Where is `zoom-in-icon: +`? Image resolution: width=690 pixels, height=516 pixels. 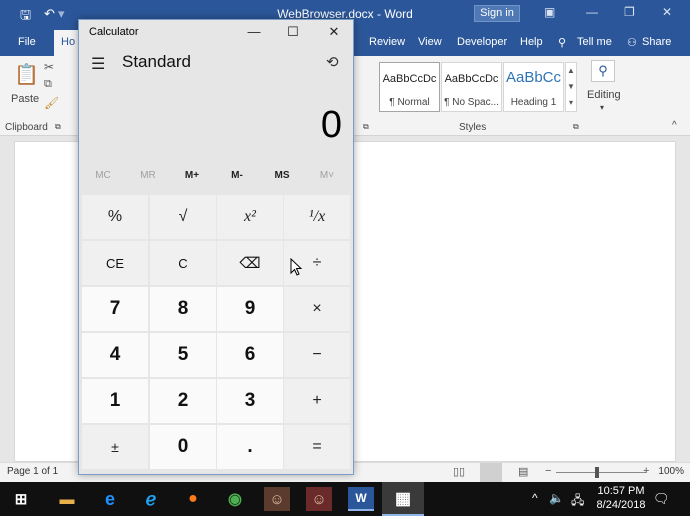
zoom-in-icon: + is located at coordinates (646, 471).